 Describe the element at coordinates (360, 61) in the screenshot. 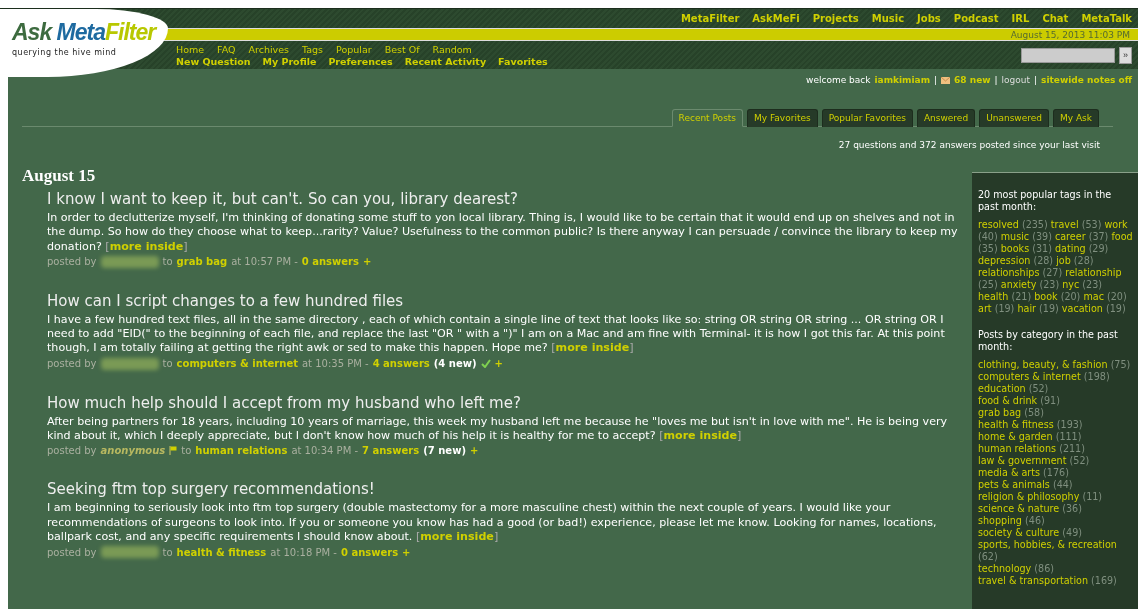

I see `nav-link: Preferences` at that location.